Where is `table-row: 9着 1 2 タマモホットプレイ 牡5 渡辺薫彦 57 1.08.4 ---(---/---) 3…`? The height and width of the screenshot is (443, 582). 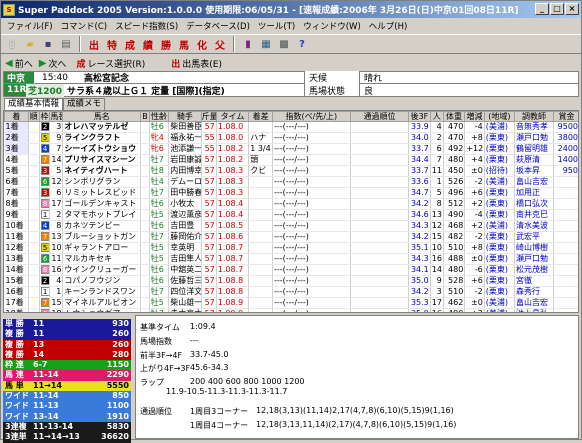
table-row: 9着 1 2 タマモホットプレイ 牡5 渡辺薫彦 57 1.08.4 ---(---/---) 3… is located at coordinates (291, 215).